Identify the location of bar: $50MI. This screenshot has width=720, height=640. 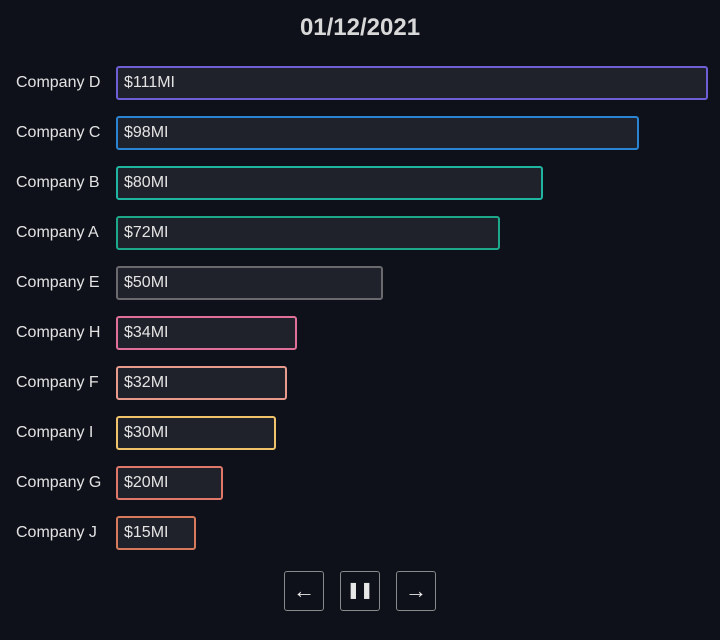
(249, 283).